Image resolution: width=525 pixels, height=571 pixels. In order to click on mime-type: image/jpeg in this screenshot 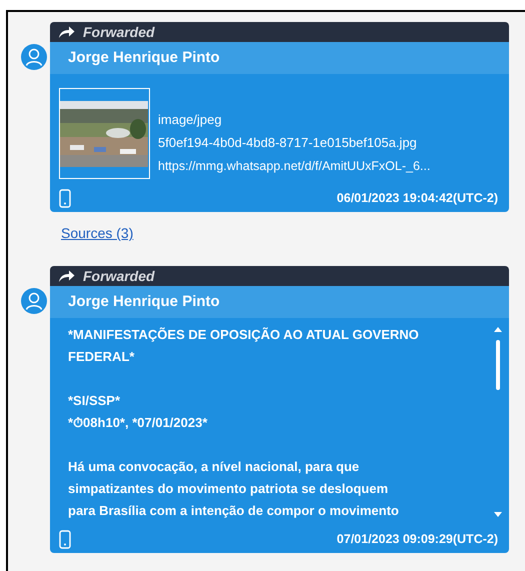, I will do `click(190, 119)`.